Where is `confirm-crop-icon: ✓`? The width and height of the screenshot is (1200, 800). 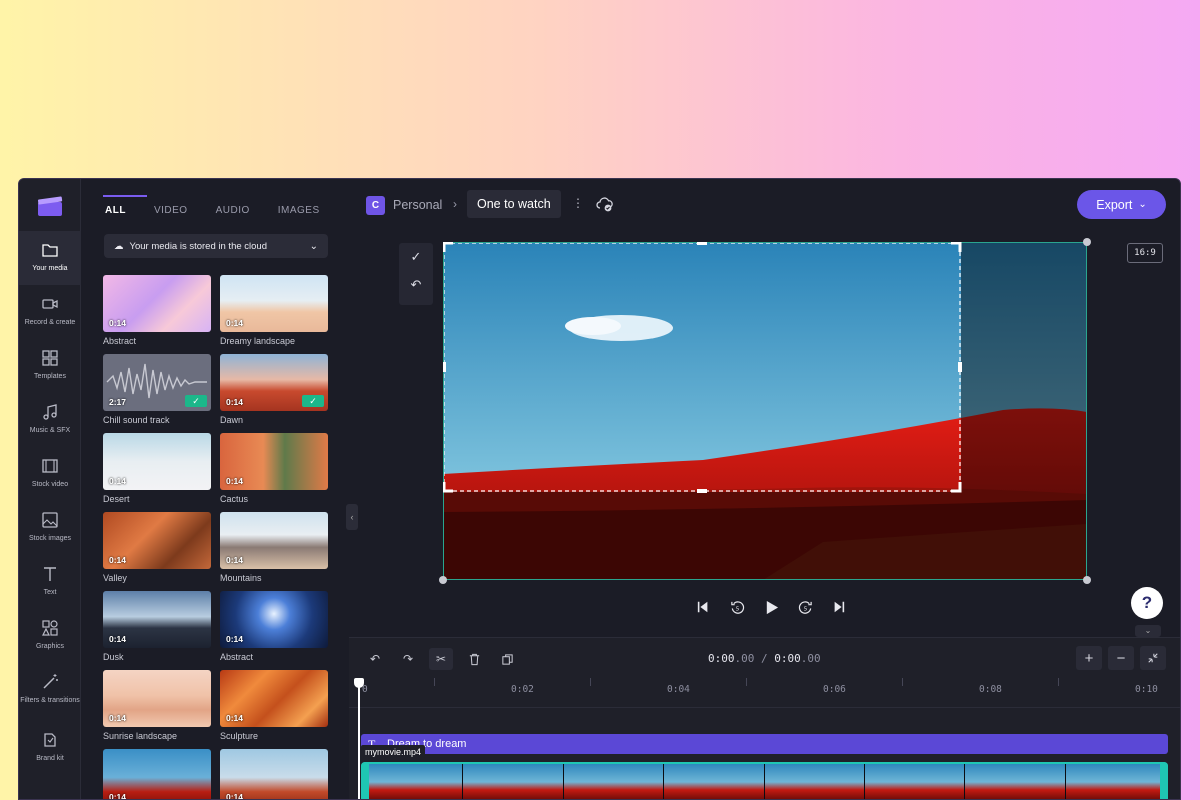
confirm-crop-icon: ✓ is located at coordinates (416, 257).